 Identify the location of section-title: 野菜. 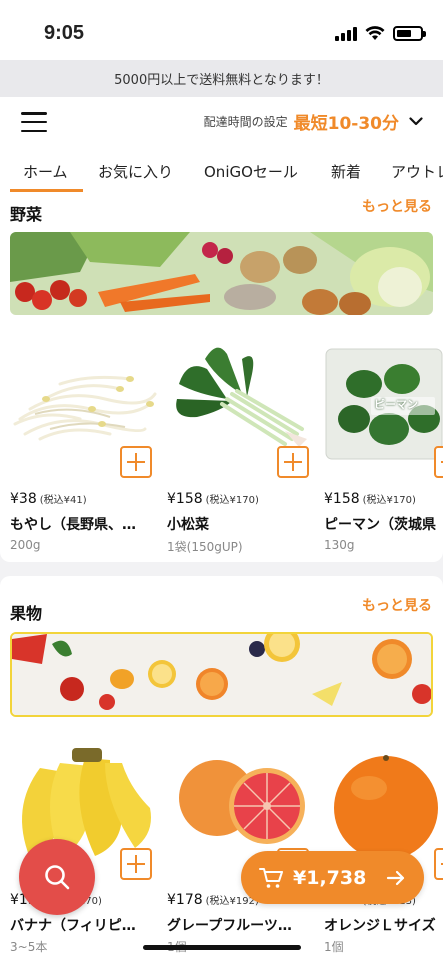
(26, 214).